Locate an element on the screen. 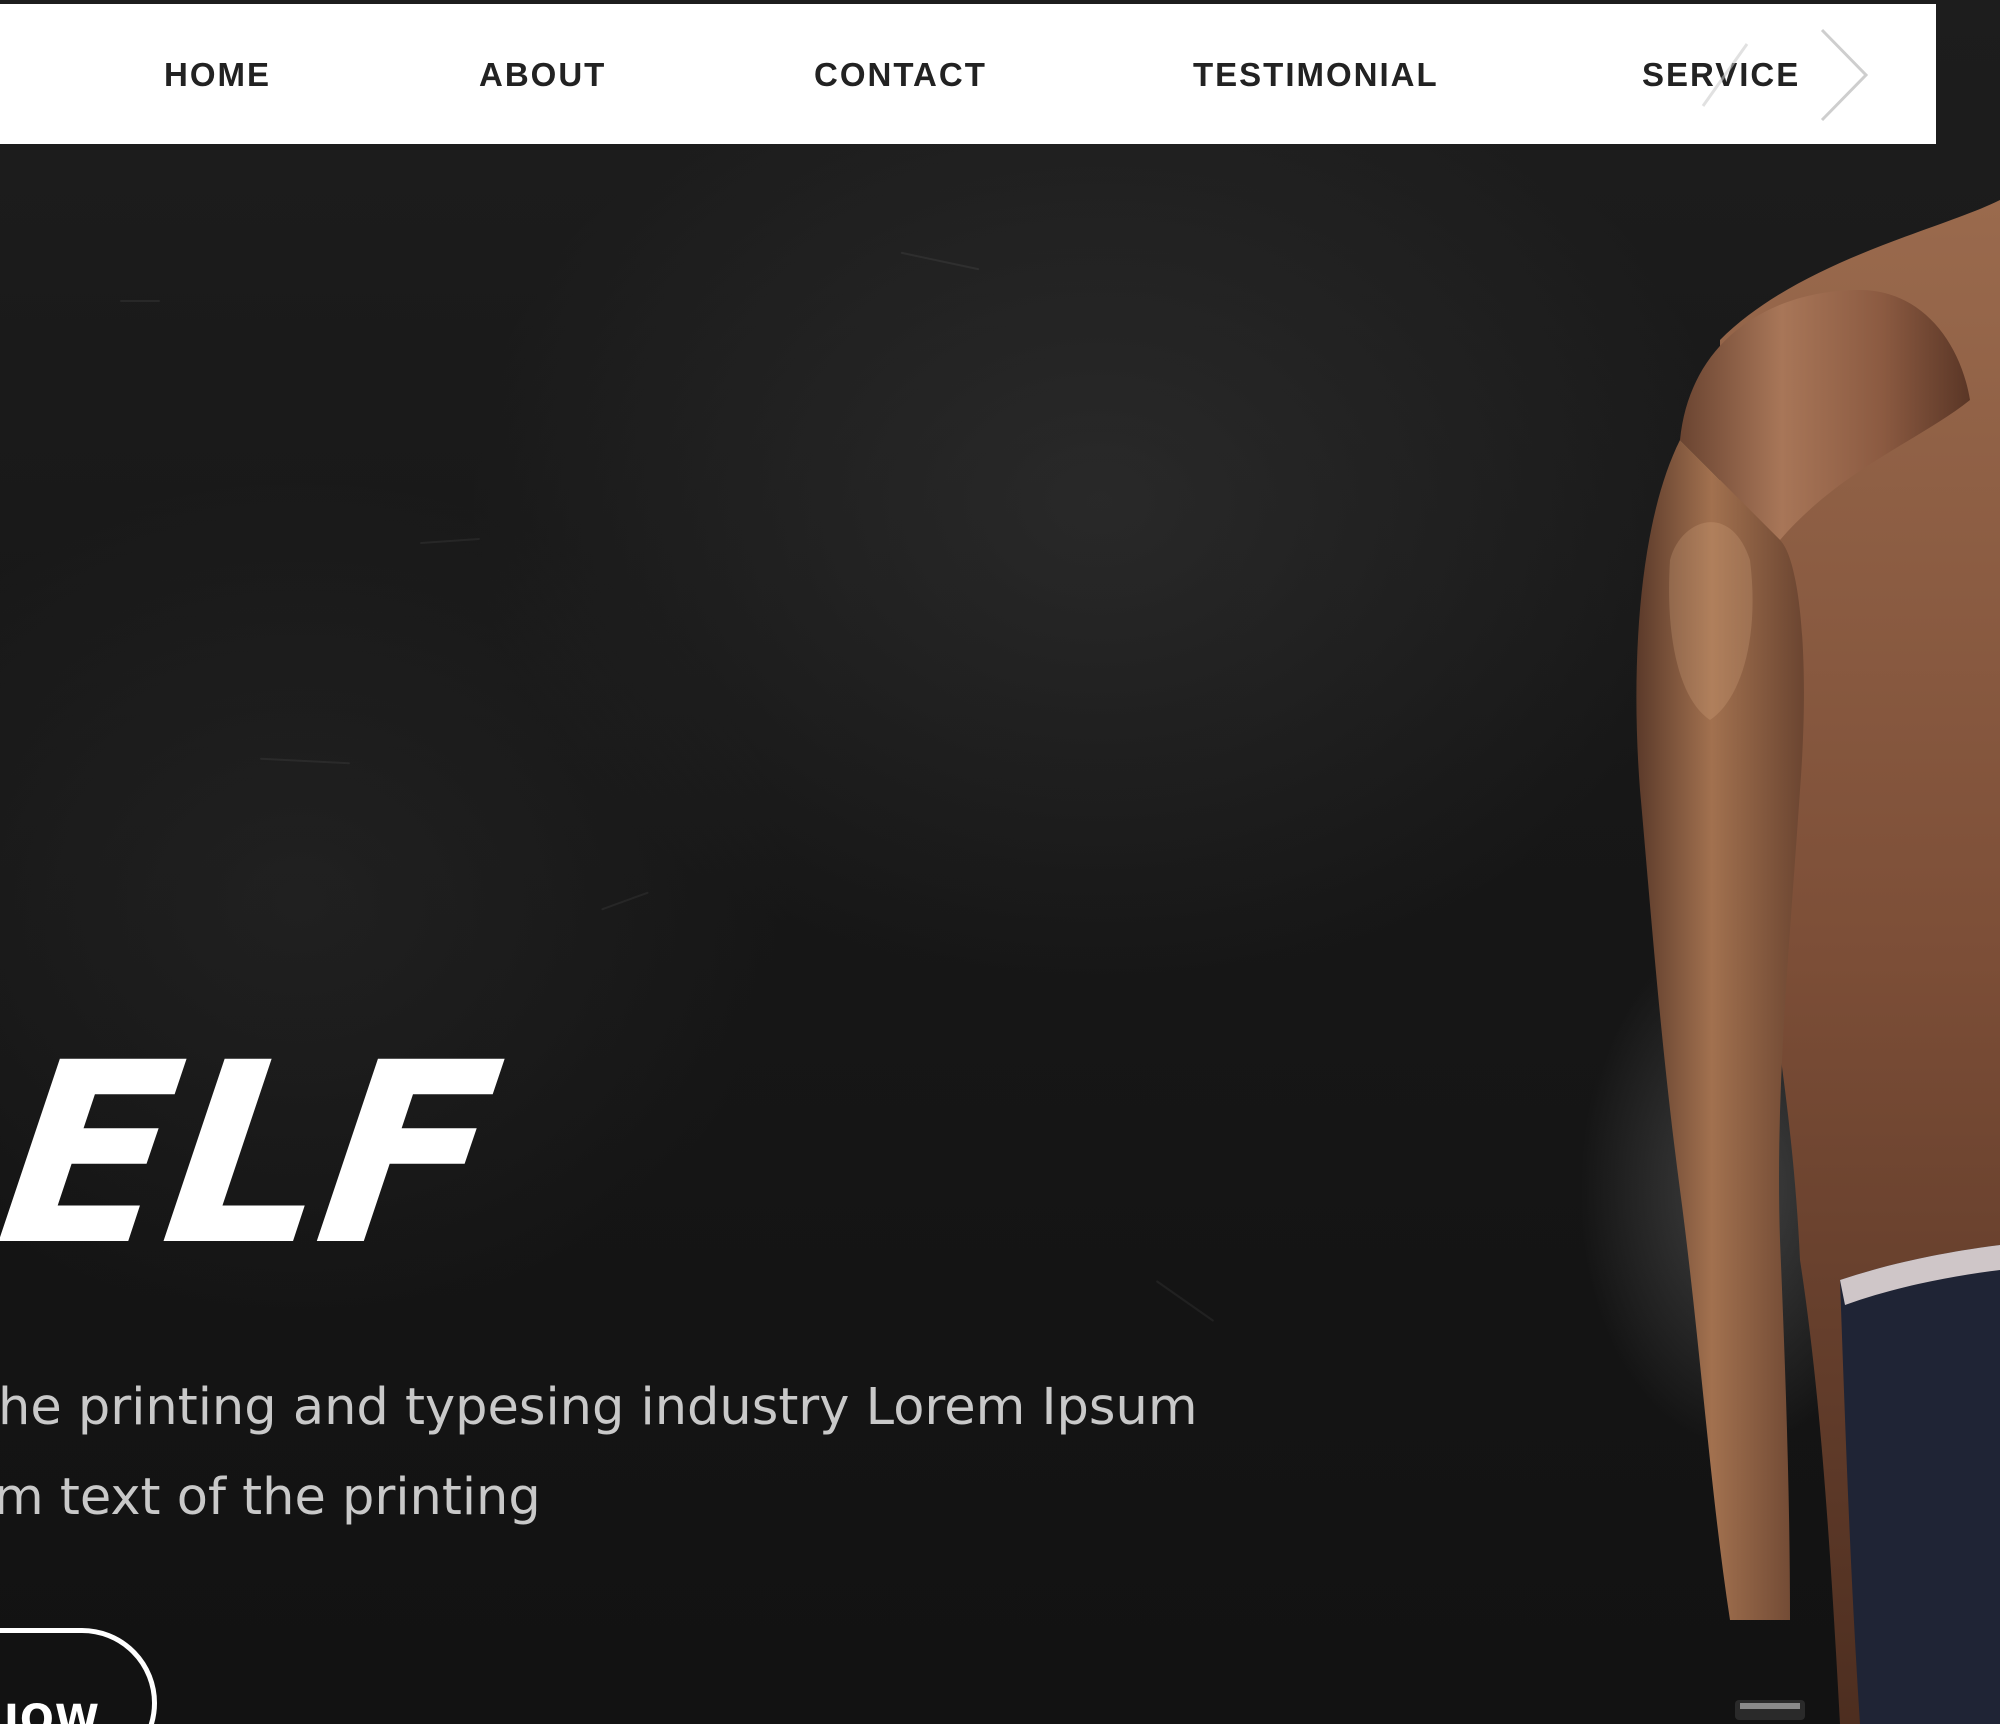 Image resolution: width=2000 pixels, height=1724 pixels. hero-description-line-2: m text of the printing is located at coordinates (270, 1497).